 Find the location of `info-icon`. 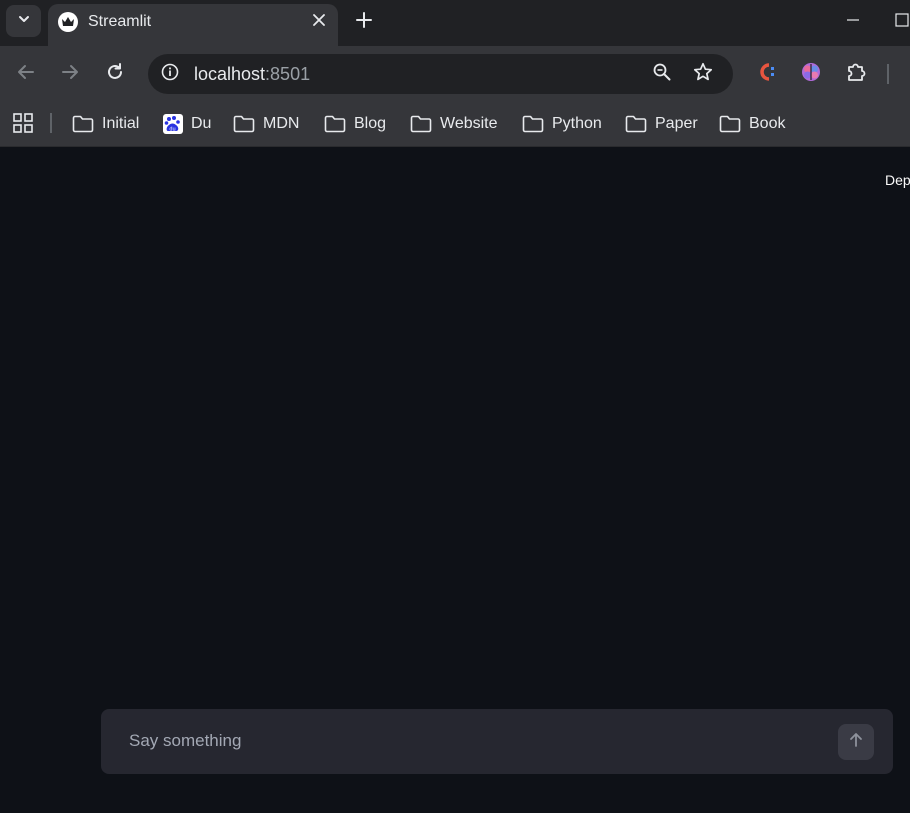

info-icon is located at coordinates (170, 74).